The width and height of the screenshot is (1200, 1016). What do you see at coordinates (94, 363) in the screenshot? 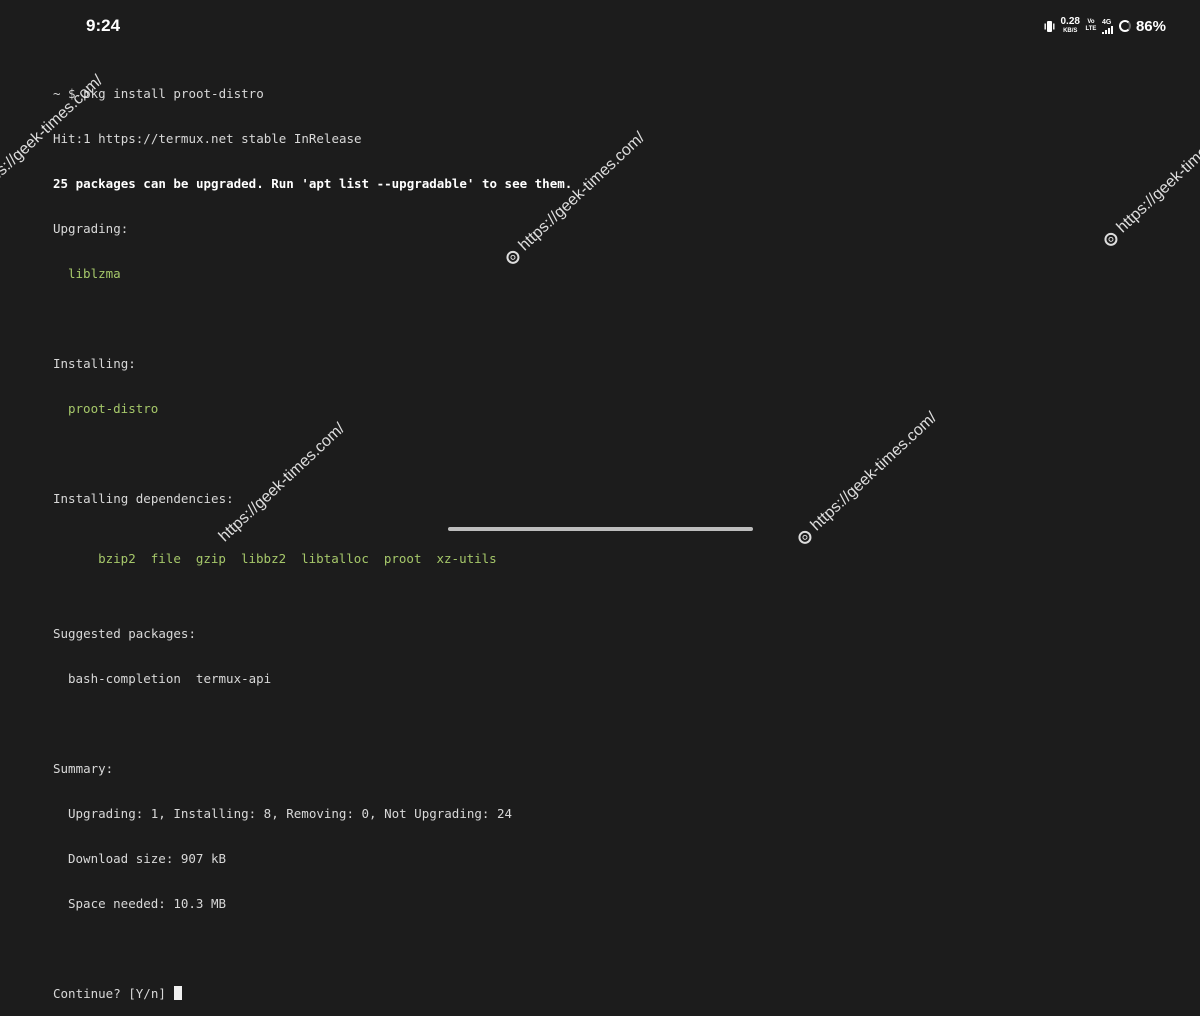
I see `installing-label: Installing:` at bounding box center [94, 363].